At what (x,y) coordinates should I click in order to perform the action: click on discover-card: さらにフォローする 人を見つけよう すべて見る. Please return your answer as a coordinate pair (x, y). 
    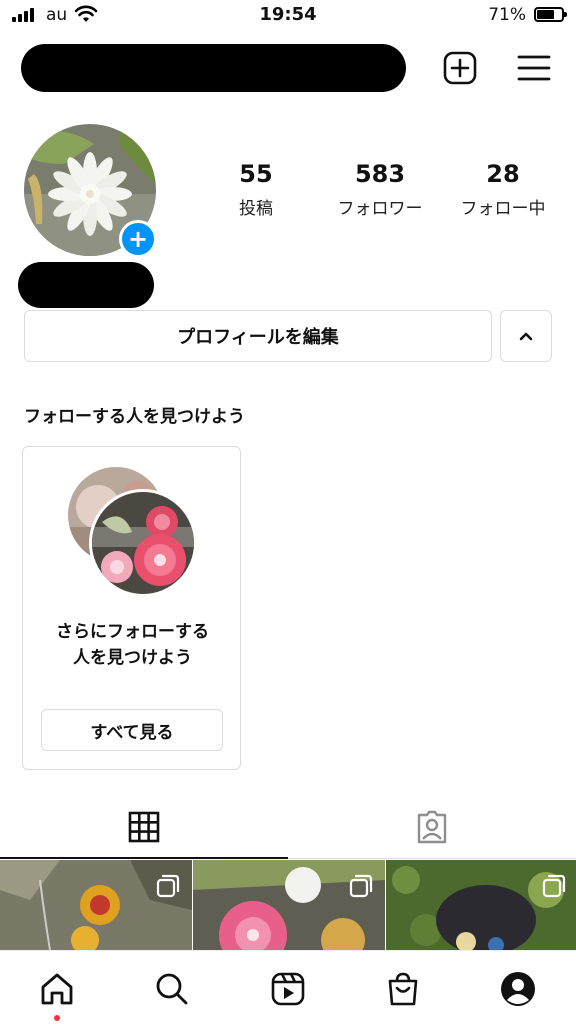
    Looking at the image, I should click on (131, 608).